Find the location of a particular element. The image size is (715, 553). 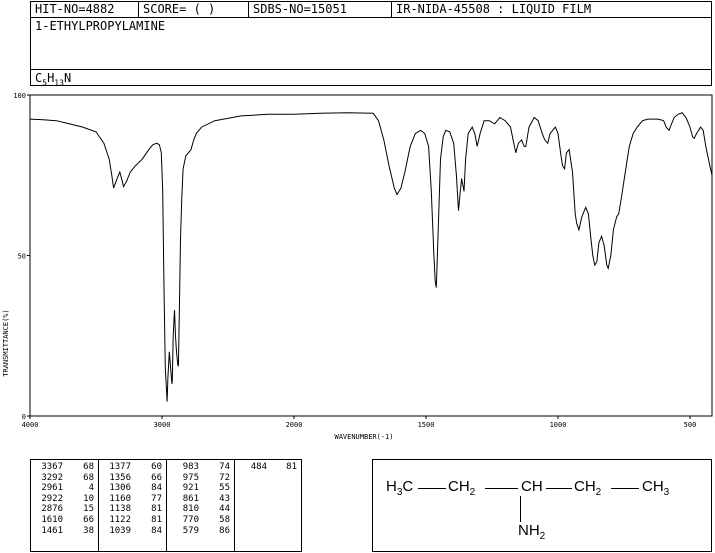

peak-row: 983 74 is located at coordinates (200, 467).